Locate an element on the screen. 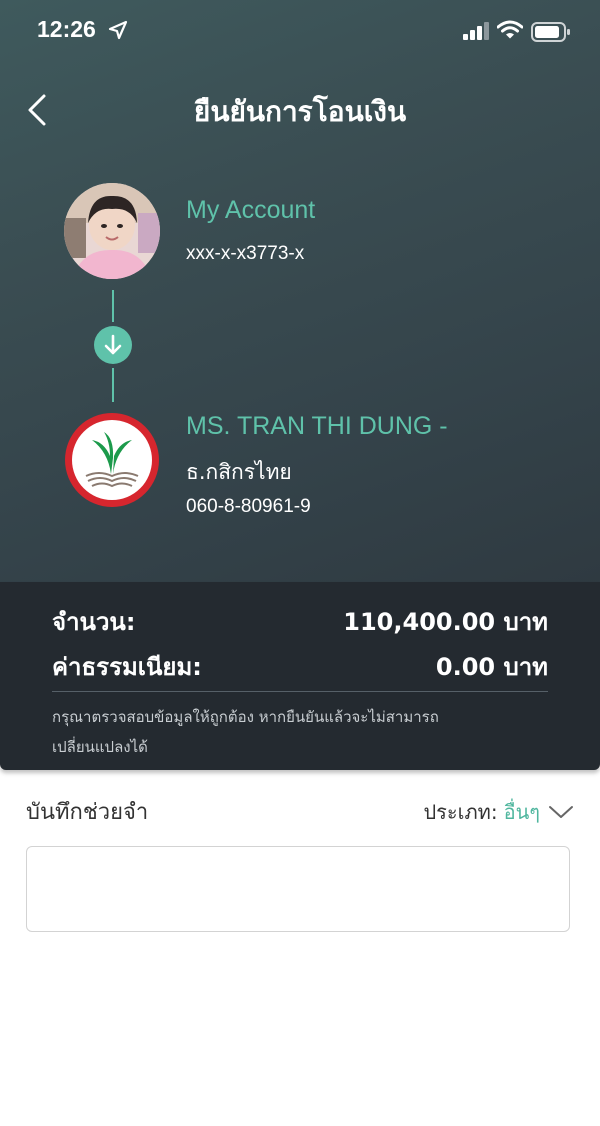 This screenshot has height=1126, width=600. wifi-icon is located at coordinates (510, 29).